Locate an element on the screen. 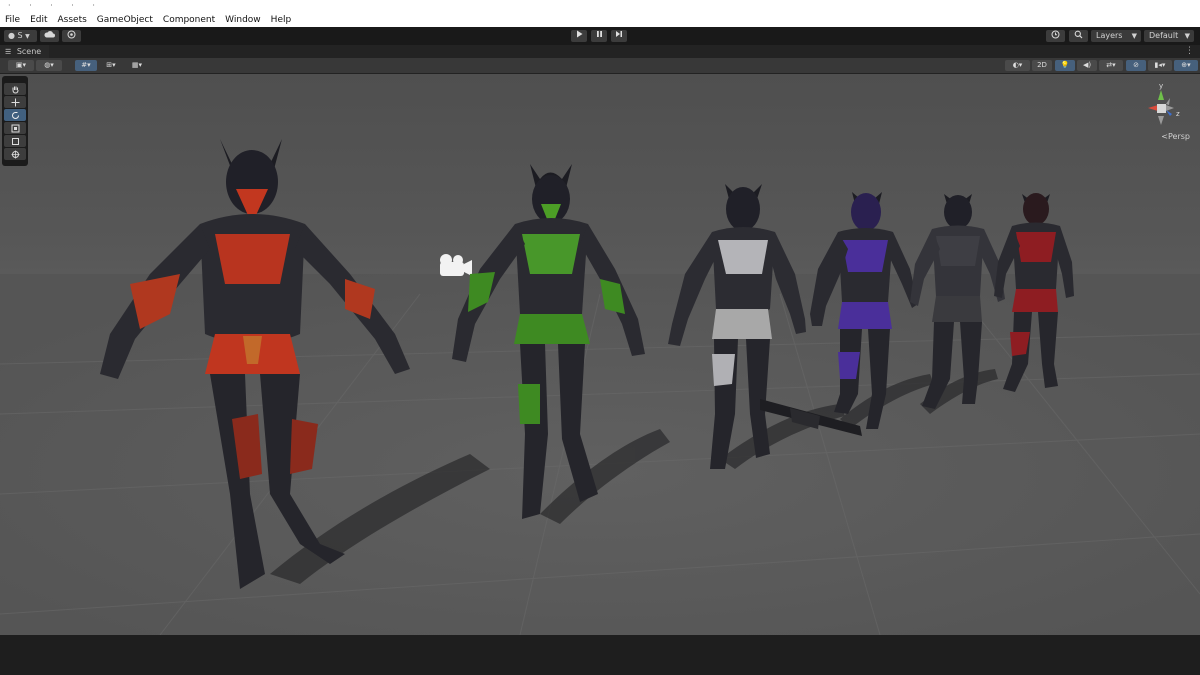 The image size is (1200, 675). move-icon is located at coordinates (15, 102).